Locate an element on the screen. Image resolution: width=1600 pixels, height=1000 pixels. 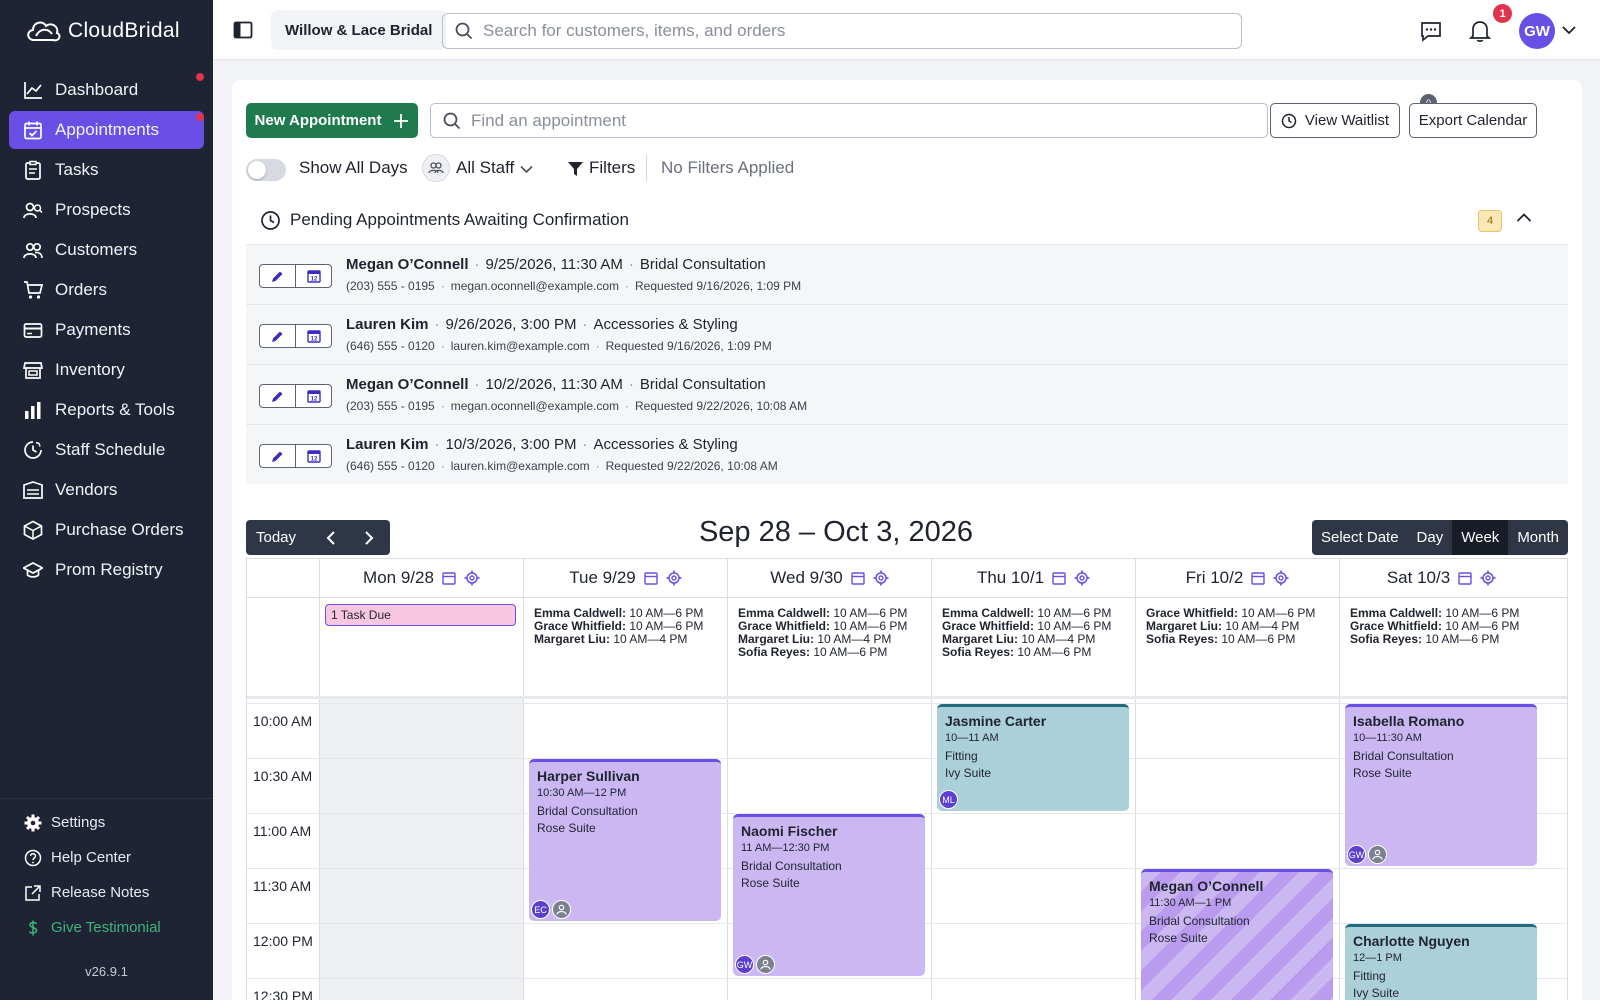
view-week-button: Week is located at coordinates (1480, 537).